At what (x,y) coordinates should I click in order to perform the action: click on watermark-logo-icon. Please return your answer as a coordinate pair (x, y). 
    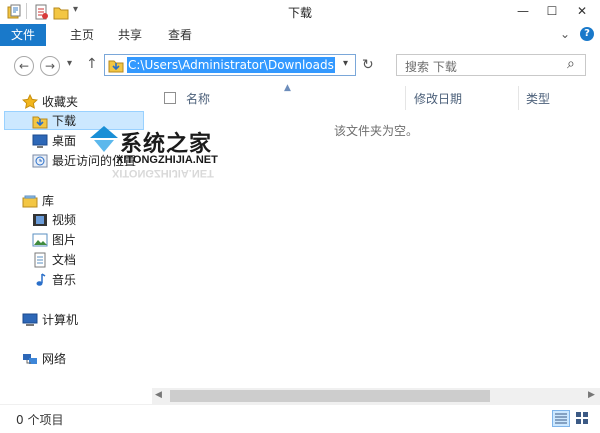
    Looking at the image, I should click on (104, 139).